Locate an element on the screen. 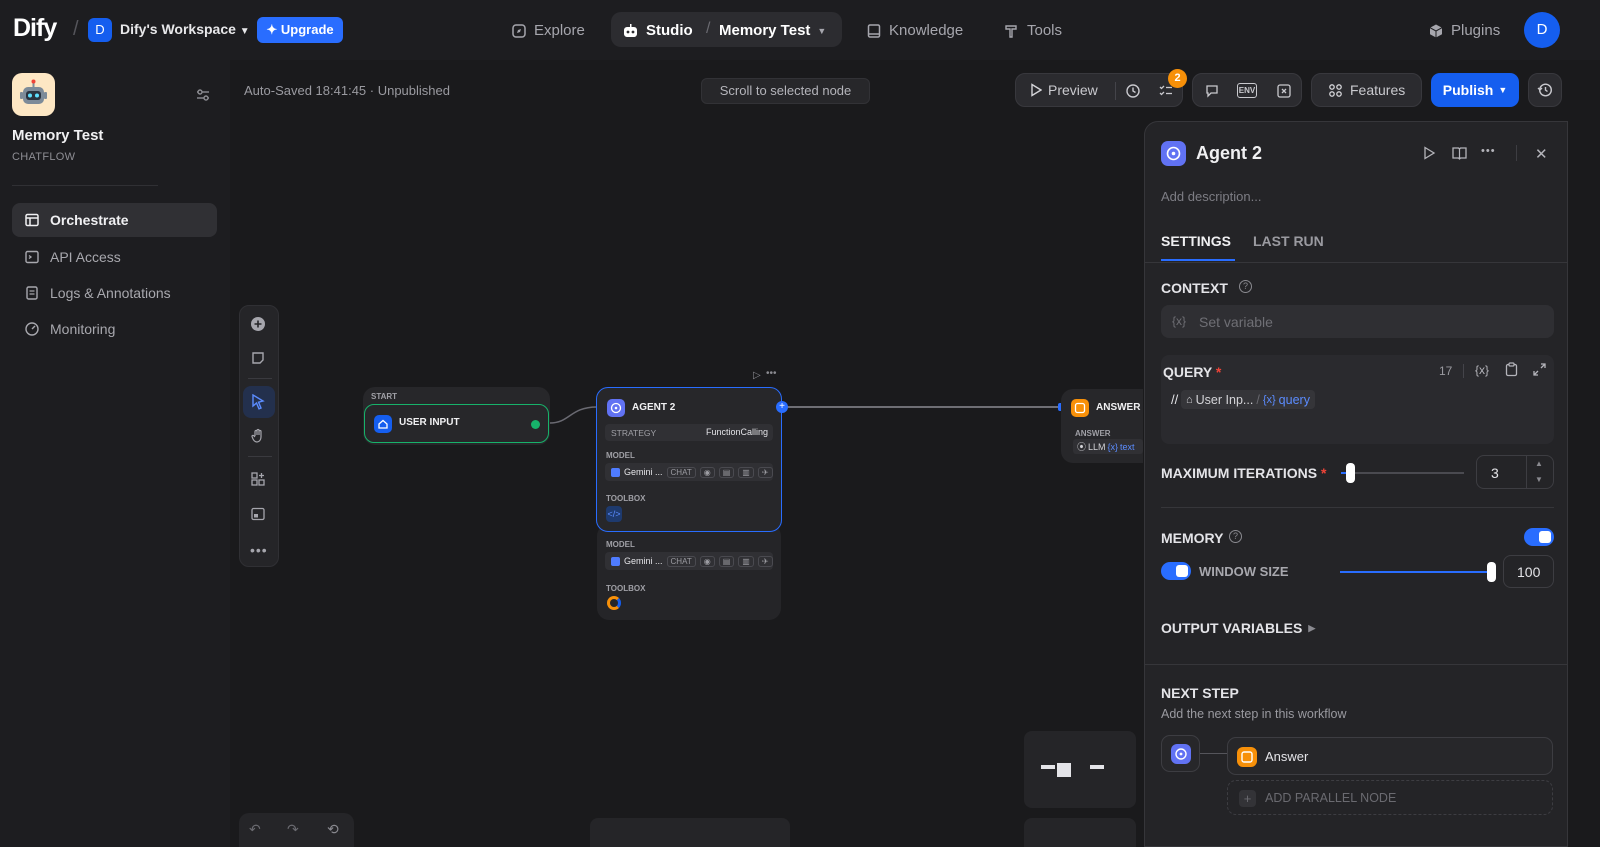  slider-fill is located at coordinates (1416, 572).